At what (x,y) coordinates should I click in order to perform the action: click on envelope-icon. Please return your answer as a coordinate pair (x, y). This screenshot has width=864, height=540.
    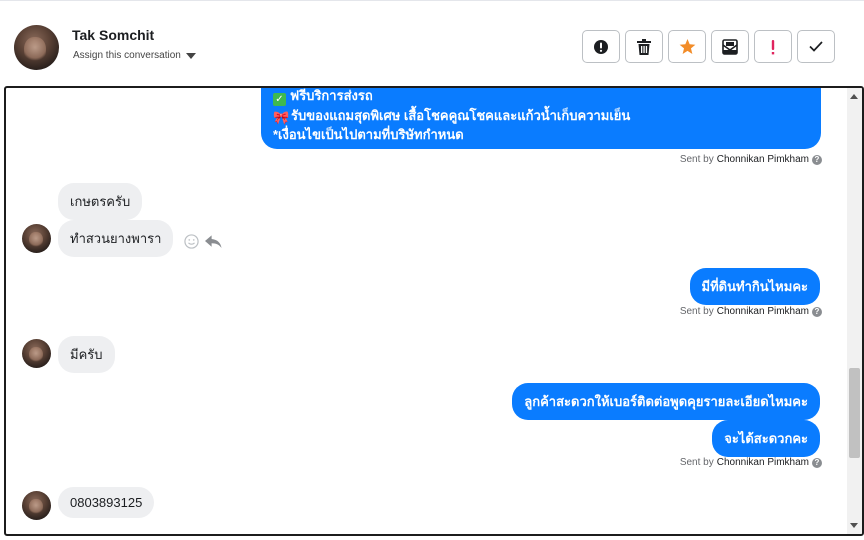
    Looking at the image, I should click on (730, 46).